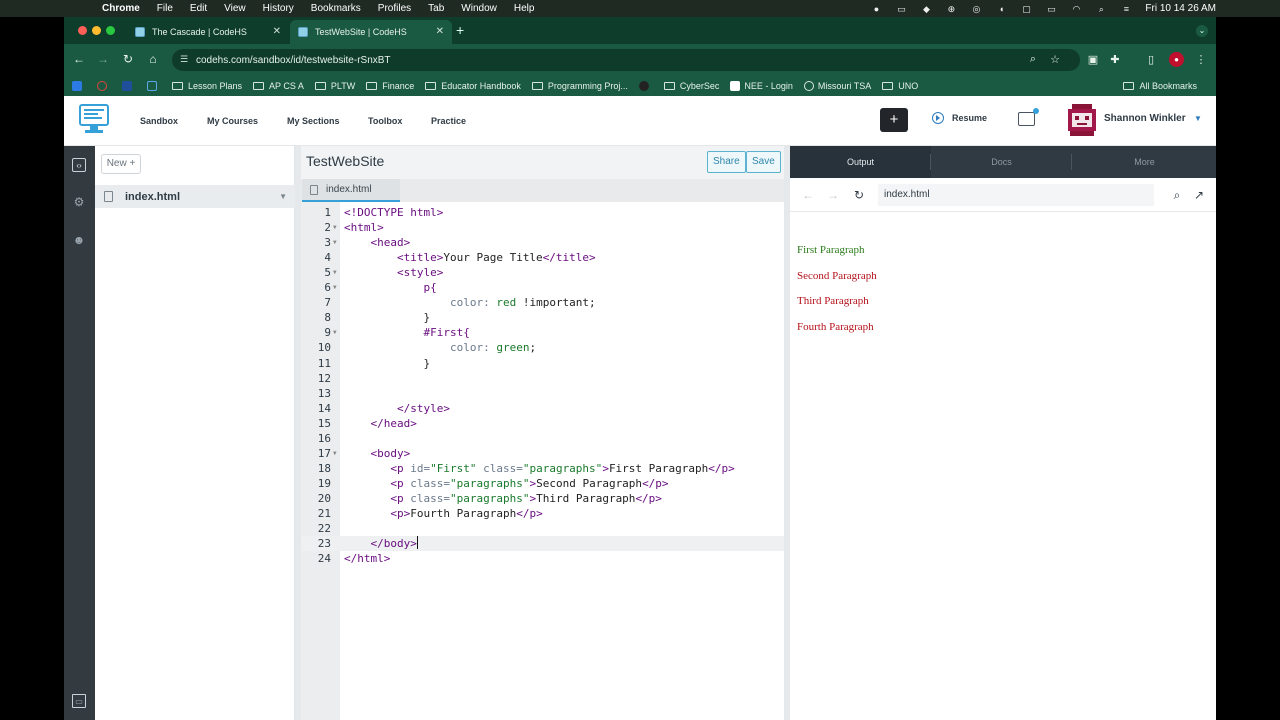 Image resolution: width=1280 pixels, height=720 pixels. Describe the element at coordinates (1199, 195) in the screenshot. I see `external-link-icon: ↗` at that location.